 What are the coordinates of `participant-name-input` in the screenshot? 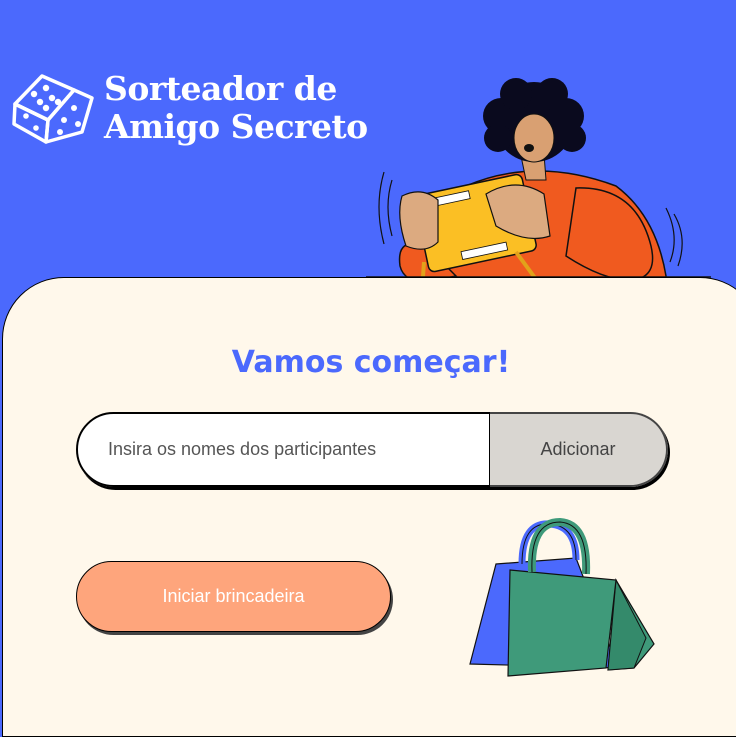 It's located at (283, 449).